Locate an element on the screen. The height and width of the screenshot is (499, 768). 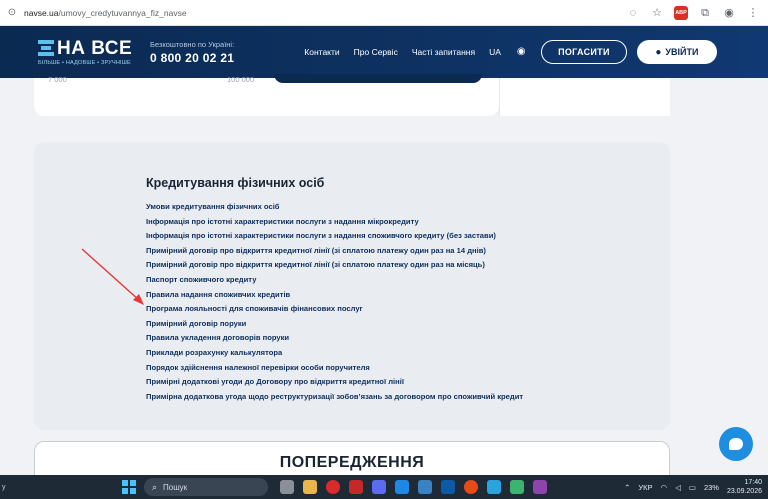
main-nav: Контакти Про Сервіс Часті запитання UA ◉ is located at coordinates (416, 52).